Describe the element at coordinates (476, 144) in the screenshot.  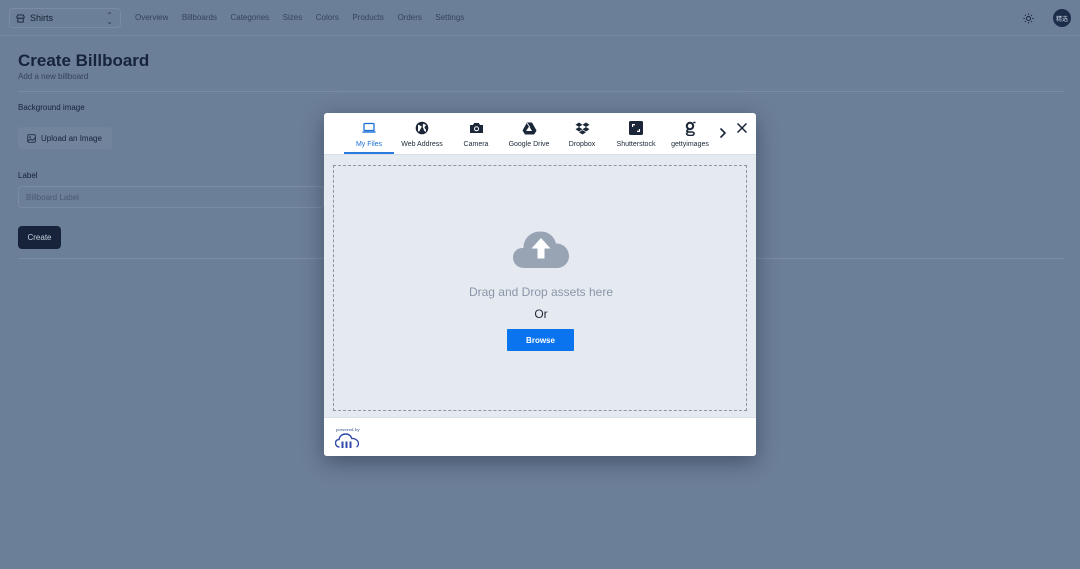
I see `tab-label: Camera` at that location.